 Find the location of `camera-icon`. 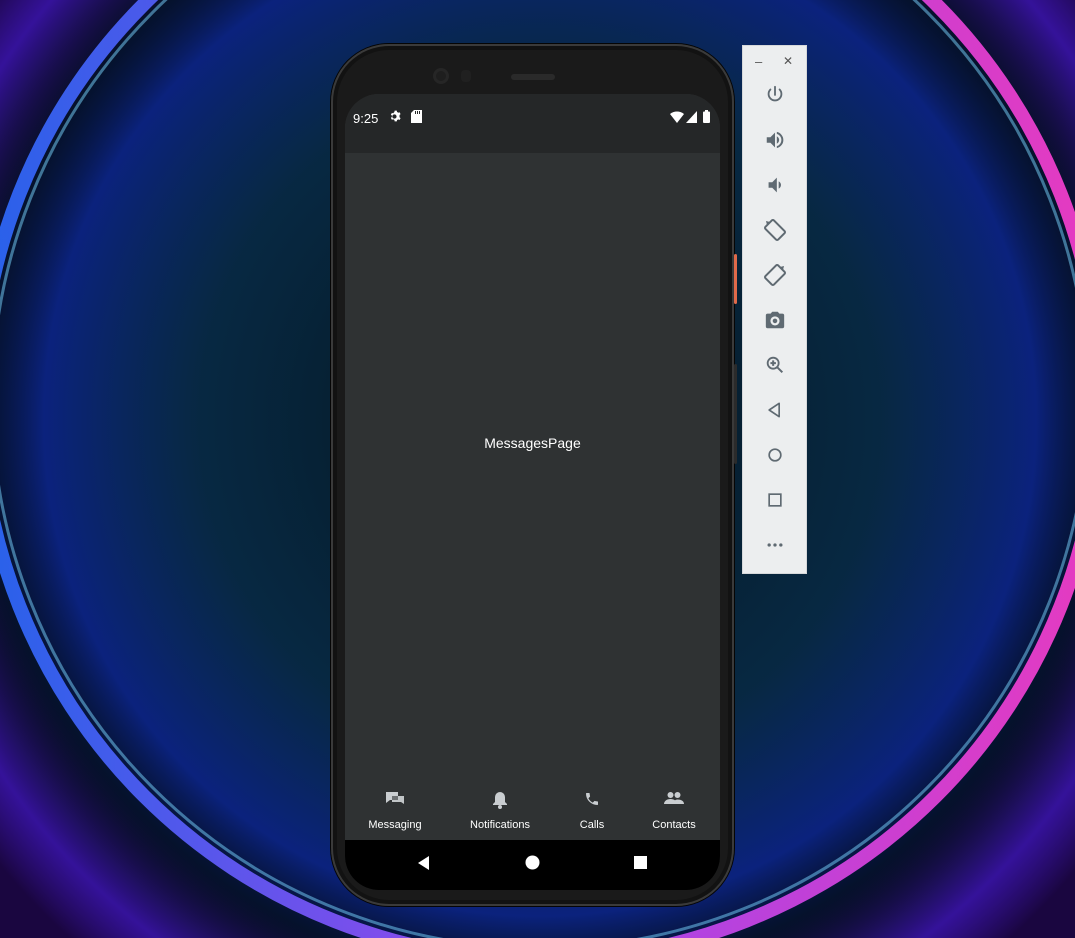

camera-icon is located at coordinates (775, 322).